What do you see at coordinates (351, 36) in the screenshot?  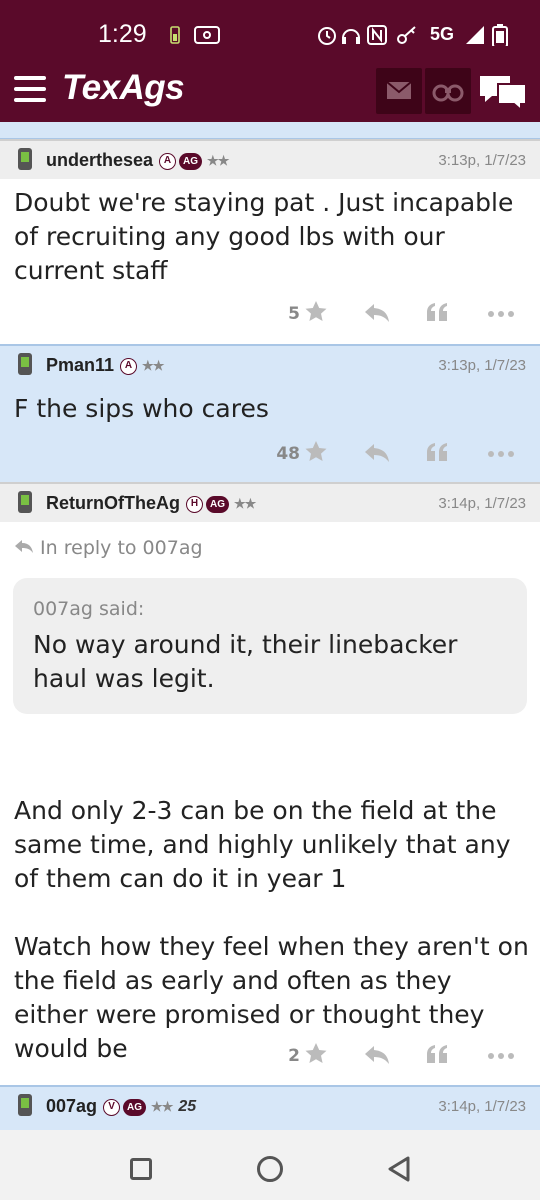 I see `headphones-icon` at bounding box center [351, 36].